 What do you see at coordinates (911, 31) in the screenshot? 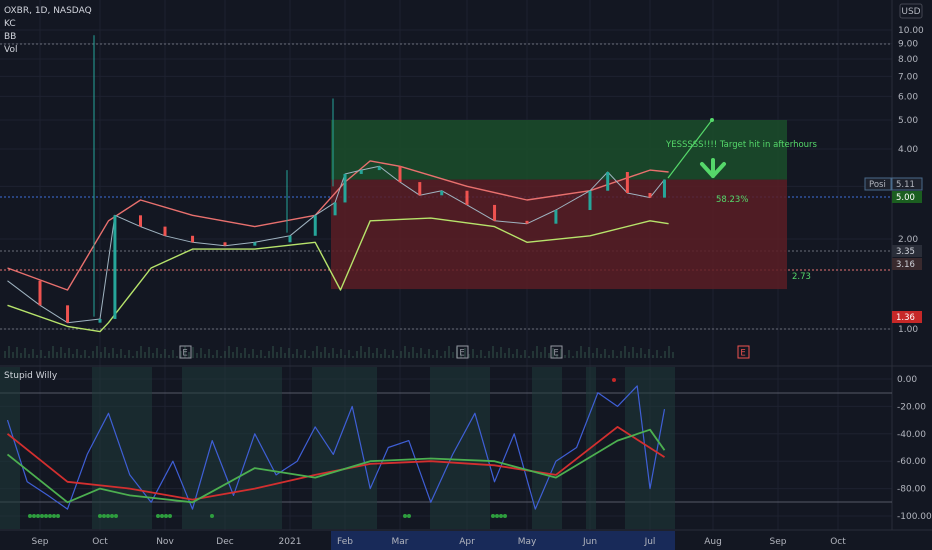
I see `price-tick: 10.00` at bounding box center [911, 31].